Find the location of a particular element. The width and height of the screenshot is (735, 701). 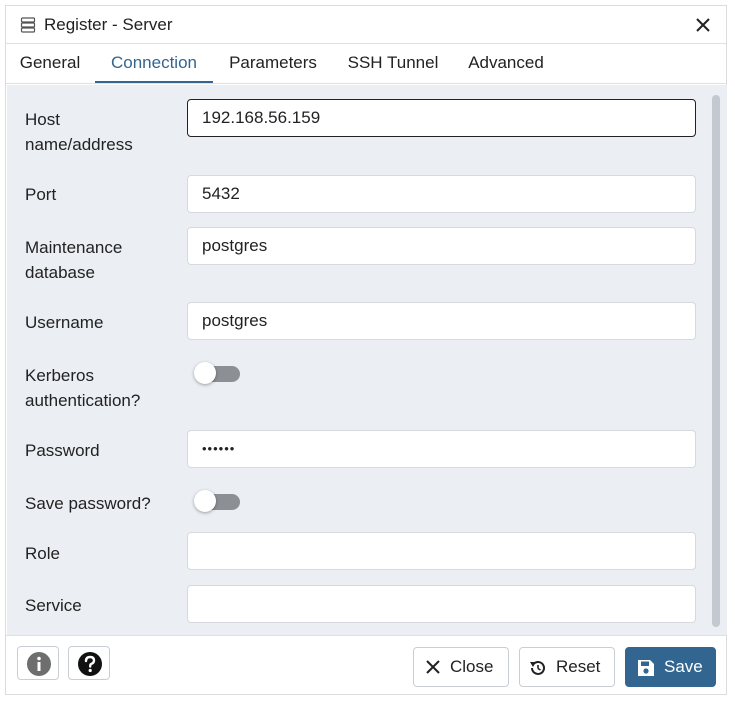

floppy-disk-icon is located at coordinates (646, 668).